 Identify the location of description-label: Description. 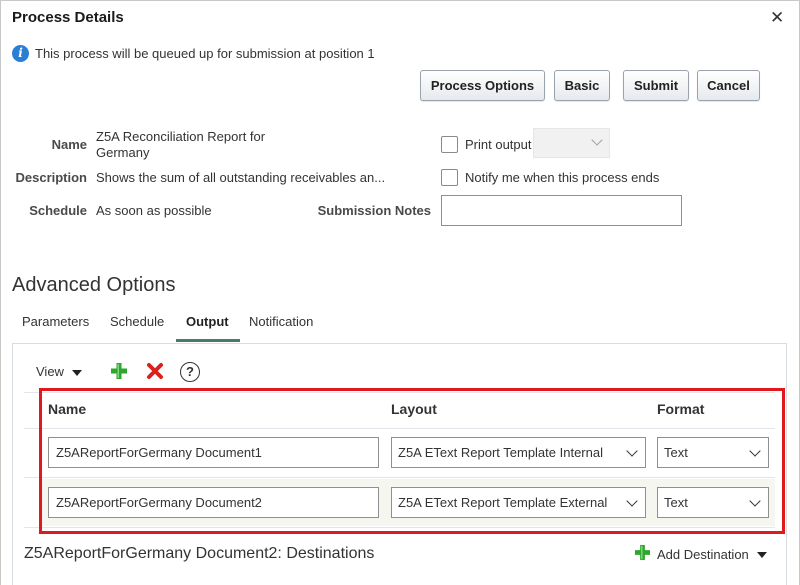
(51, 177).